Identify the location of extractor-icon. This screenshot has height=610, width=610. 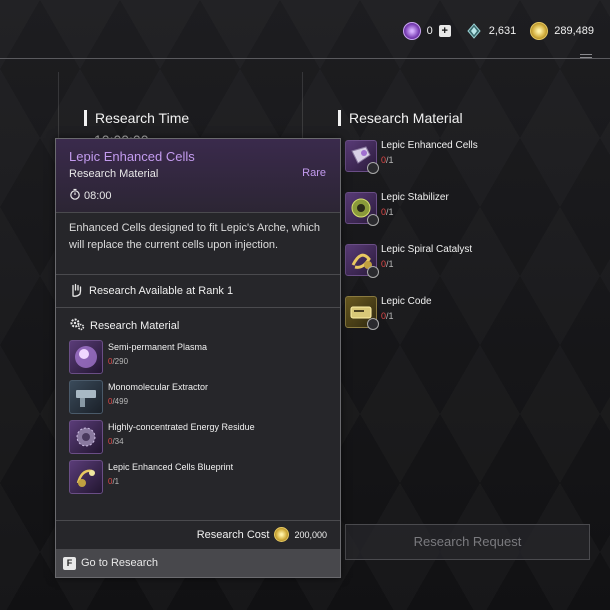
(86, 397).